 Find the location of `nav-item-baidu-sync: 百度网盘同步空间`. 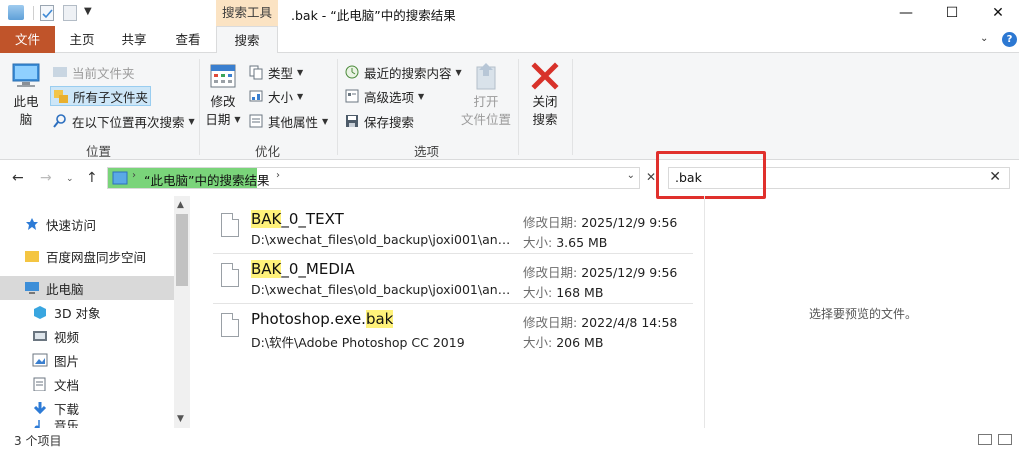

nav-item-baidu-sync: 百度网盘同步空间 is located at coordinates (87, 256).